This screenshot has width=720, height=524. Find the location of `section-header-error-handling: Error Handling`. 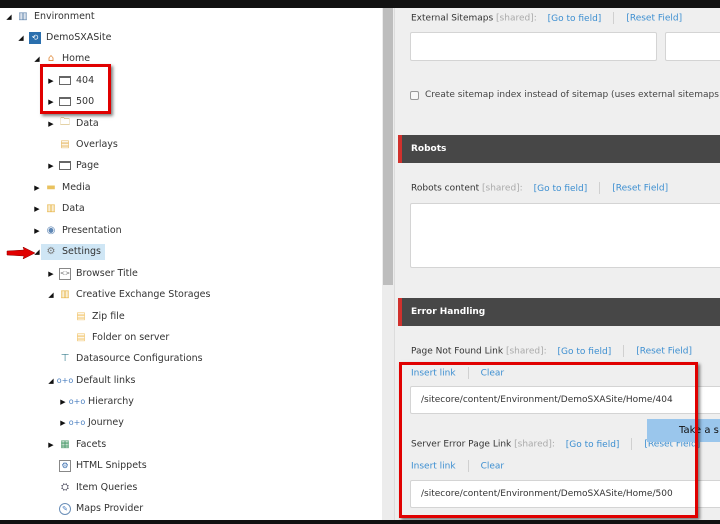

section-header-error-handling: Error Handling is located at coordinates (559, 312).